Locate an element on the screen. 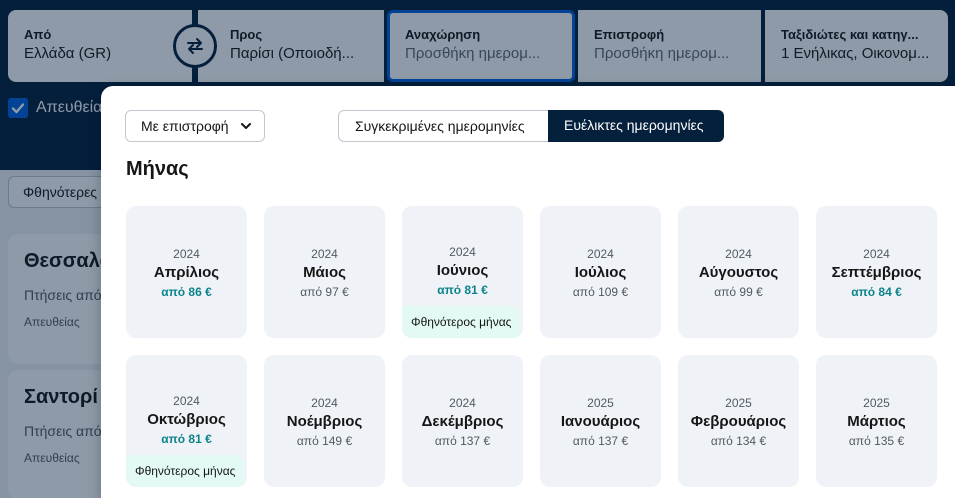  month-card: 2024 Απρίλιος από 86 € is located at coordinates (186, 272).